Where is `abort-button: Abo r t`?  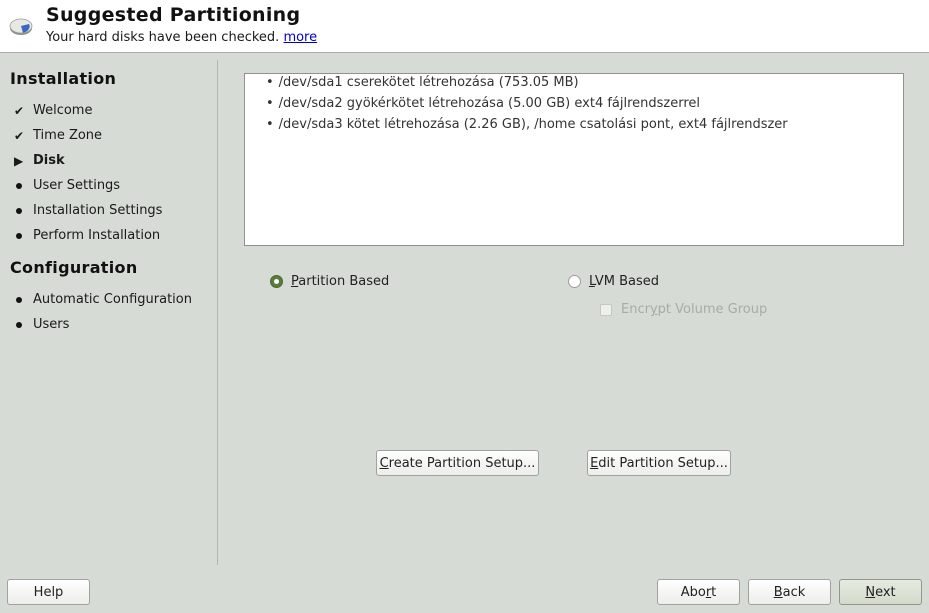 abort-button: Abo r t is located at coordinates (698, 592).